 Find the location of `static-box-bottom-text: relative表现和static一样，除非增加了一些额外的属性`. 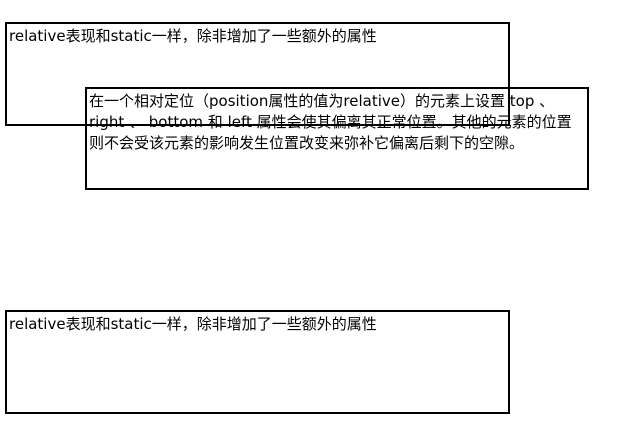

static-box-bottom-text: relative表现和static一样，除非增加了一些额外的属性 is located at coordinates (193, 324).